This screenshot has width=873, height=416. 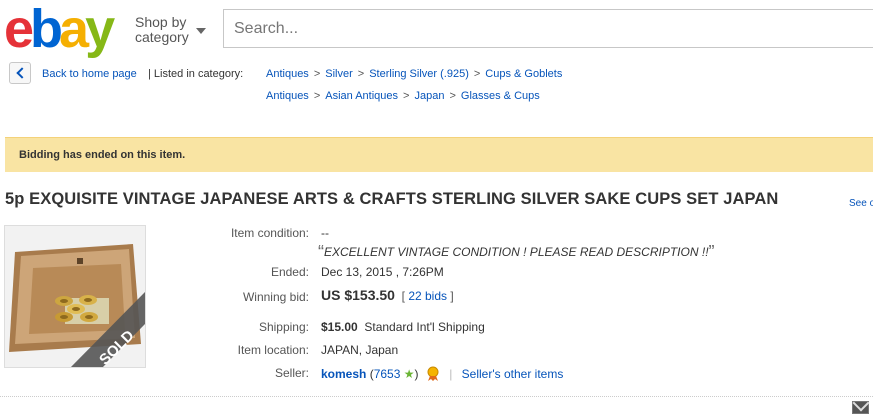 What do you see at coordinates (287, 96) in the screenshot?
I see `breadcrumb-antiques-2: Antiques` at bounding box center [287, 96].